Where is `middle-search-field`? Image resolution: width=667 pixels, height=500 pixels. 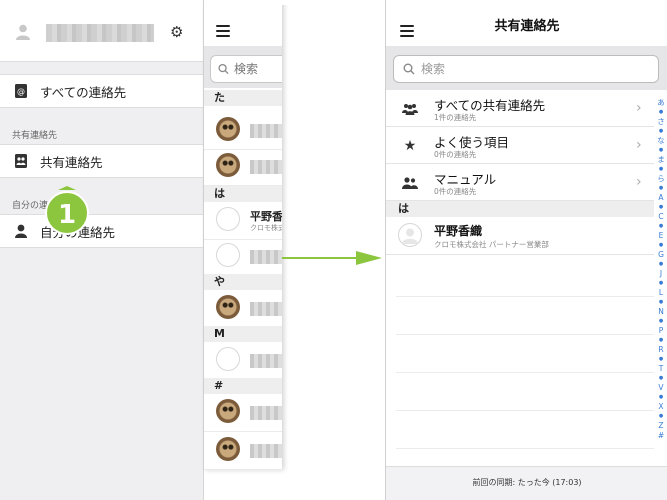 middle-search-field is located at coordinates (246, 69).